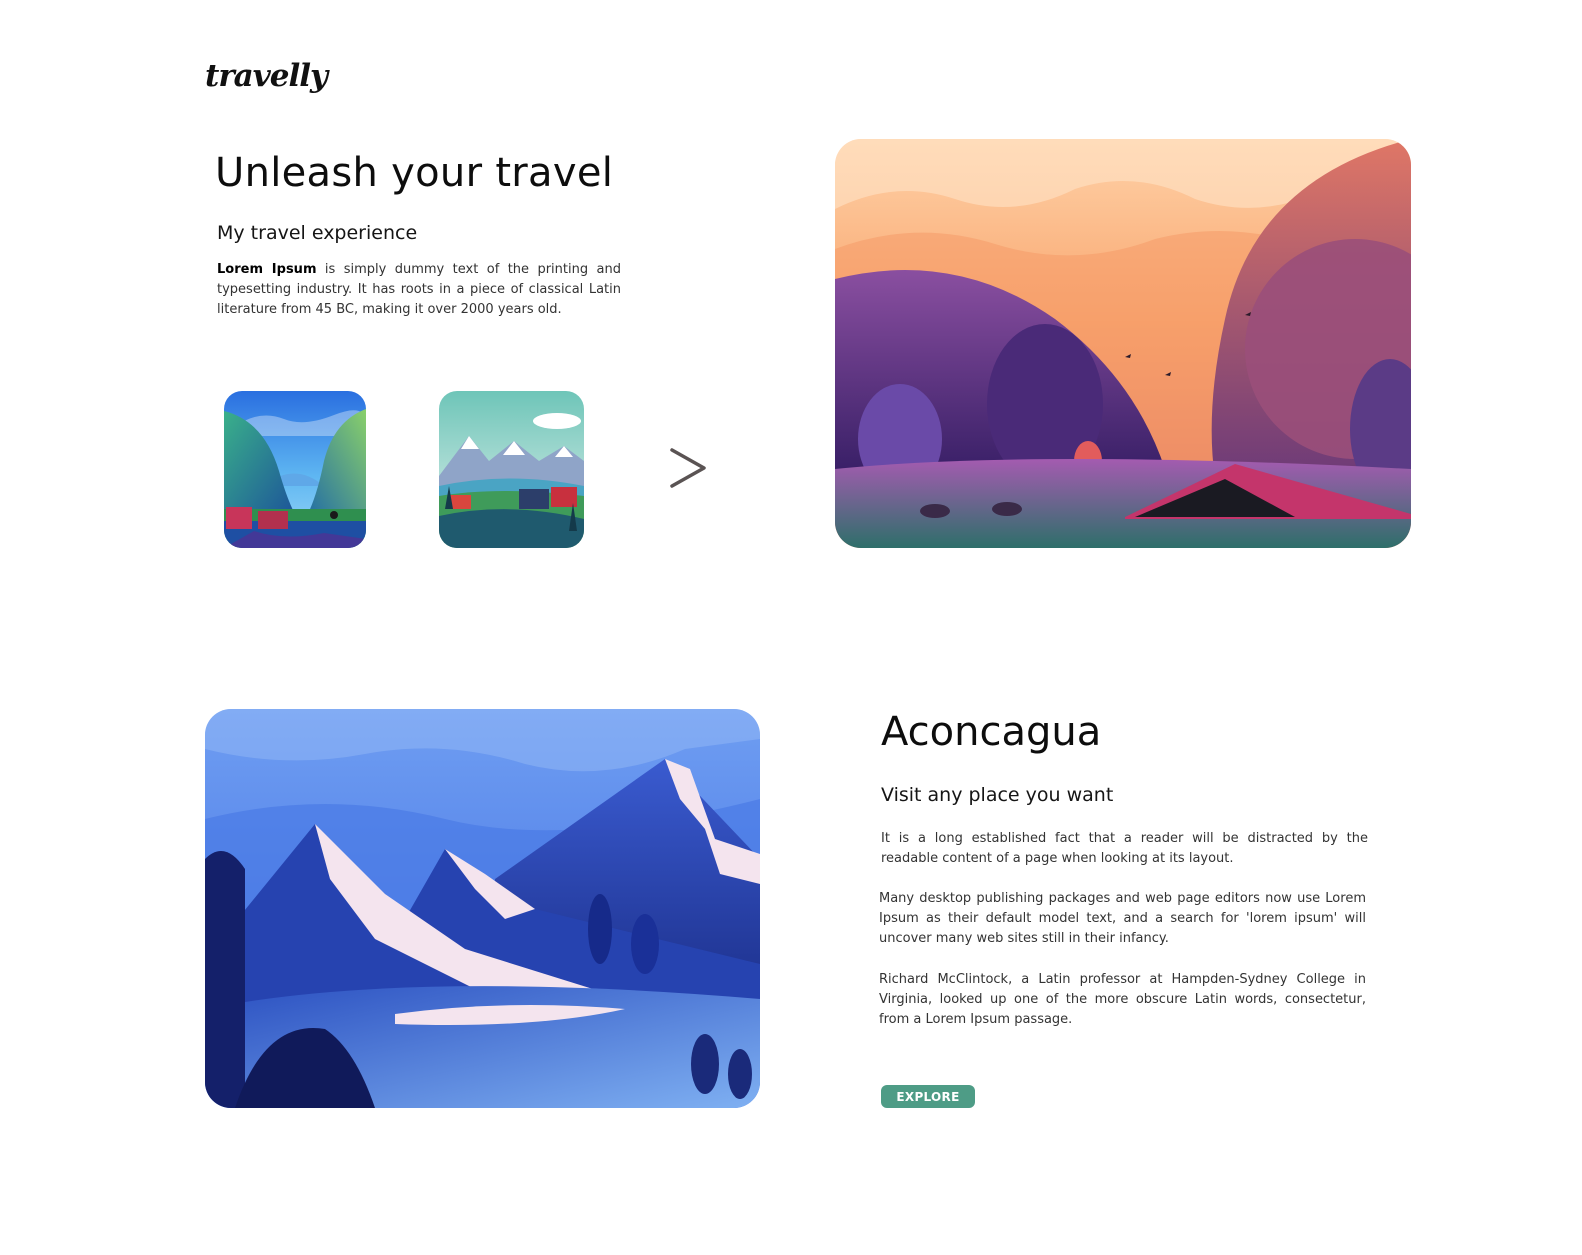  I want to click on sunset-forest-valley-illustration, so click(1123, 343).